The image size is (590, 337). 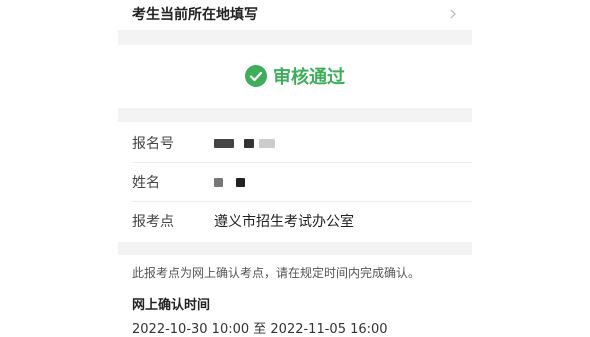 I want to click on online-confirm-title: 网上确认时间, so click(x=171, y=305).